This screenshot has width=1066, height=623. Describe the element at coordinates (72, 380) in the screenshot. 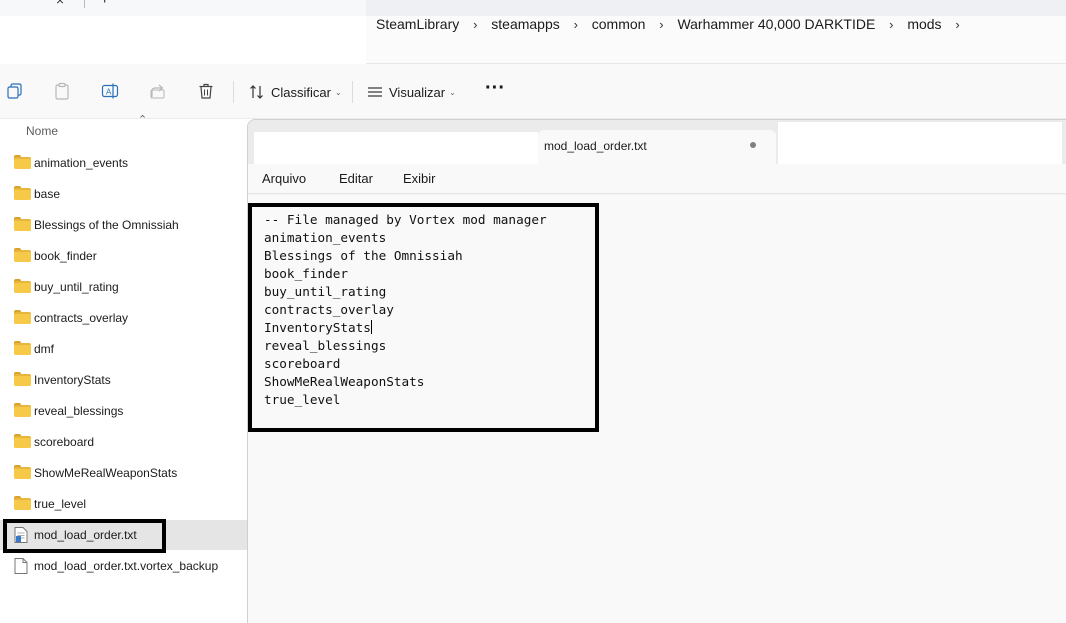

I see `file-name: InventoryStats` at that location.